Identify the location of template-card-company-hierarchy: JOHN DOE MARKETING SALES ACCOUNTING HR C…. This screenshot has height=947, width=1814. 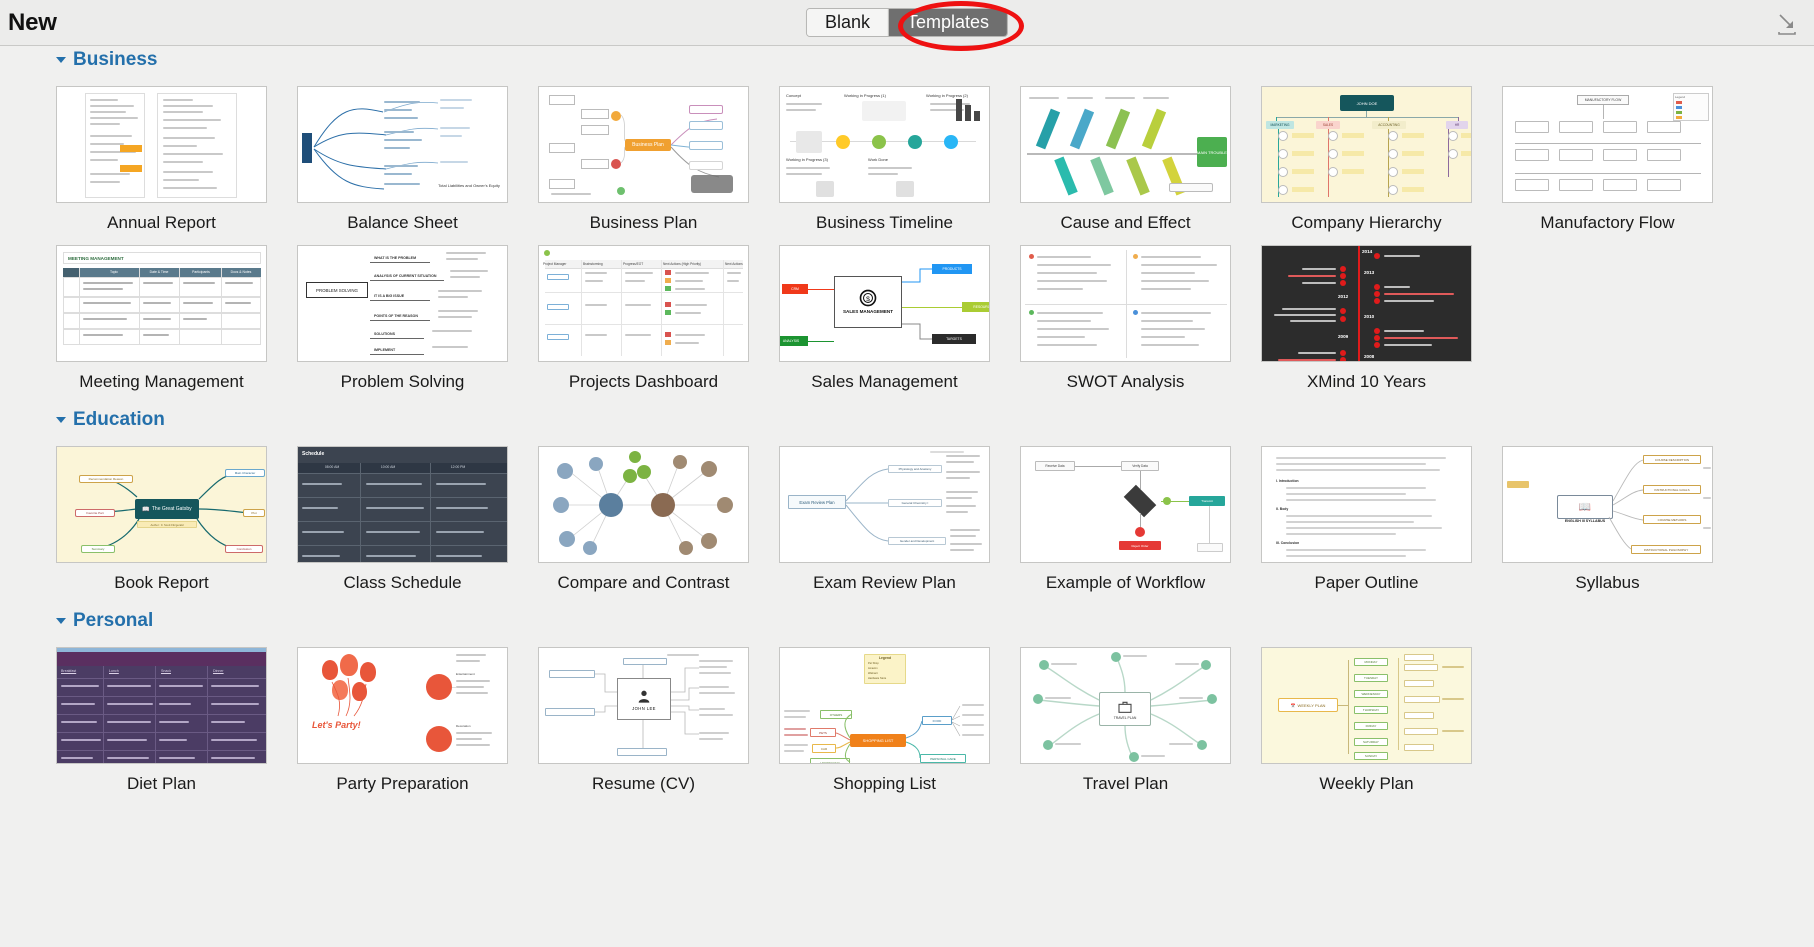
(1366, 159).